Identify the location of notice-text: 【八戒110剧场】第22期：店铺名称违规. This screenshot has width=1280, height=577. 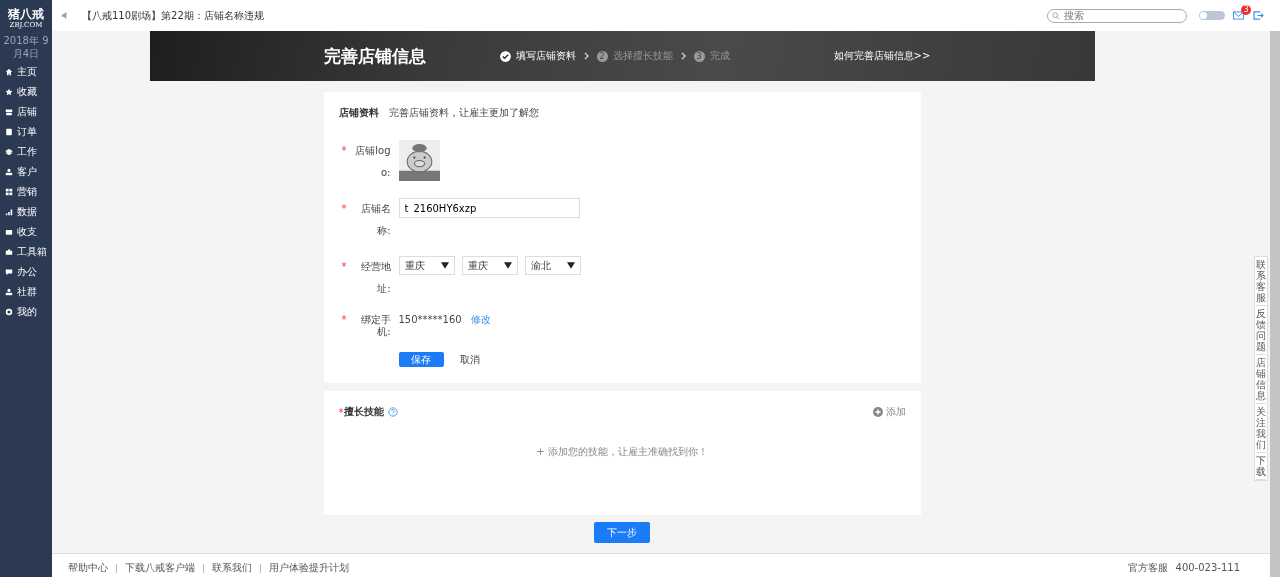
(564, 15).